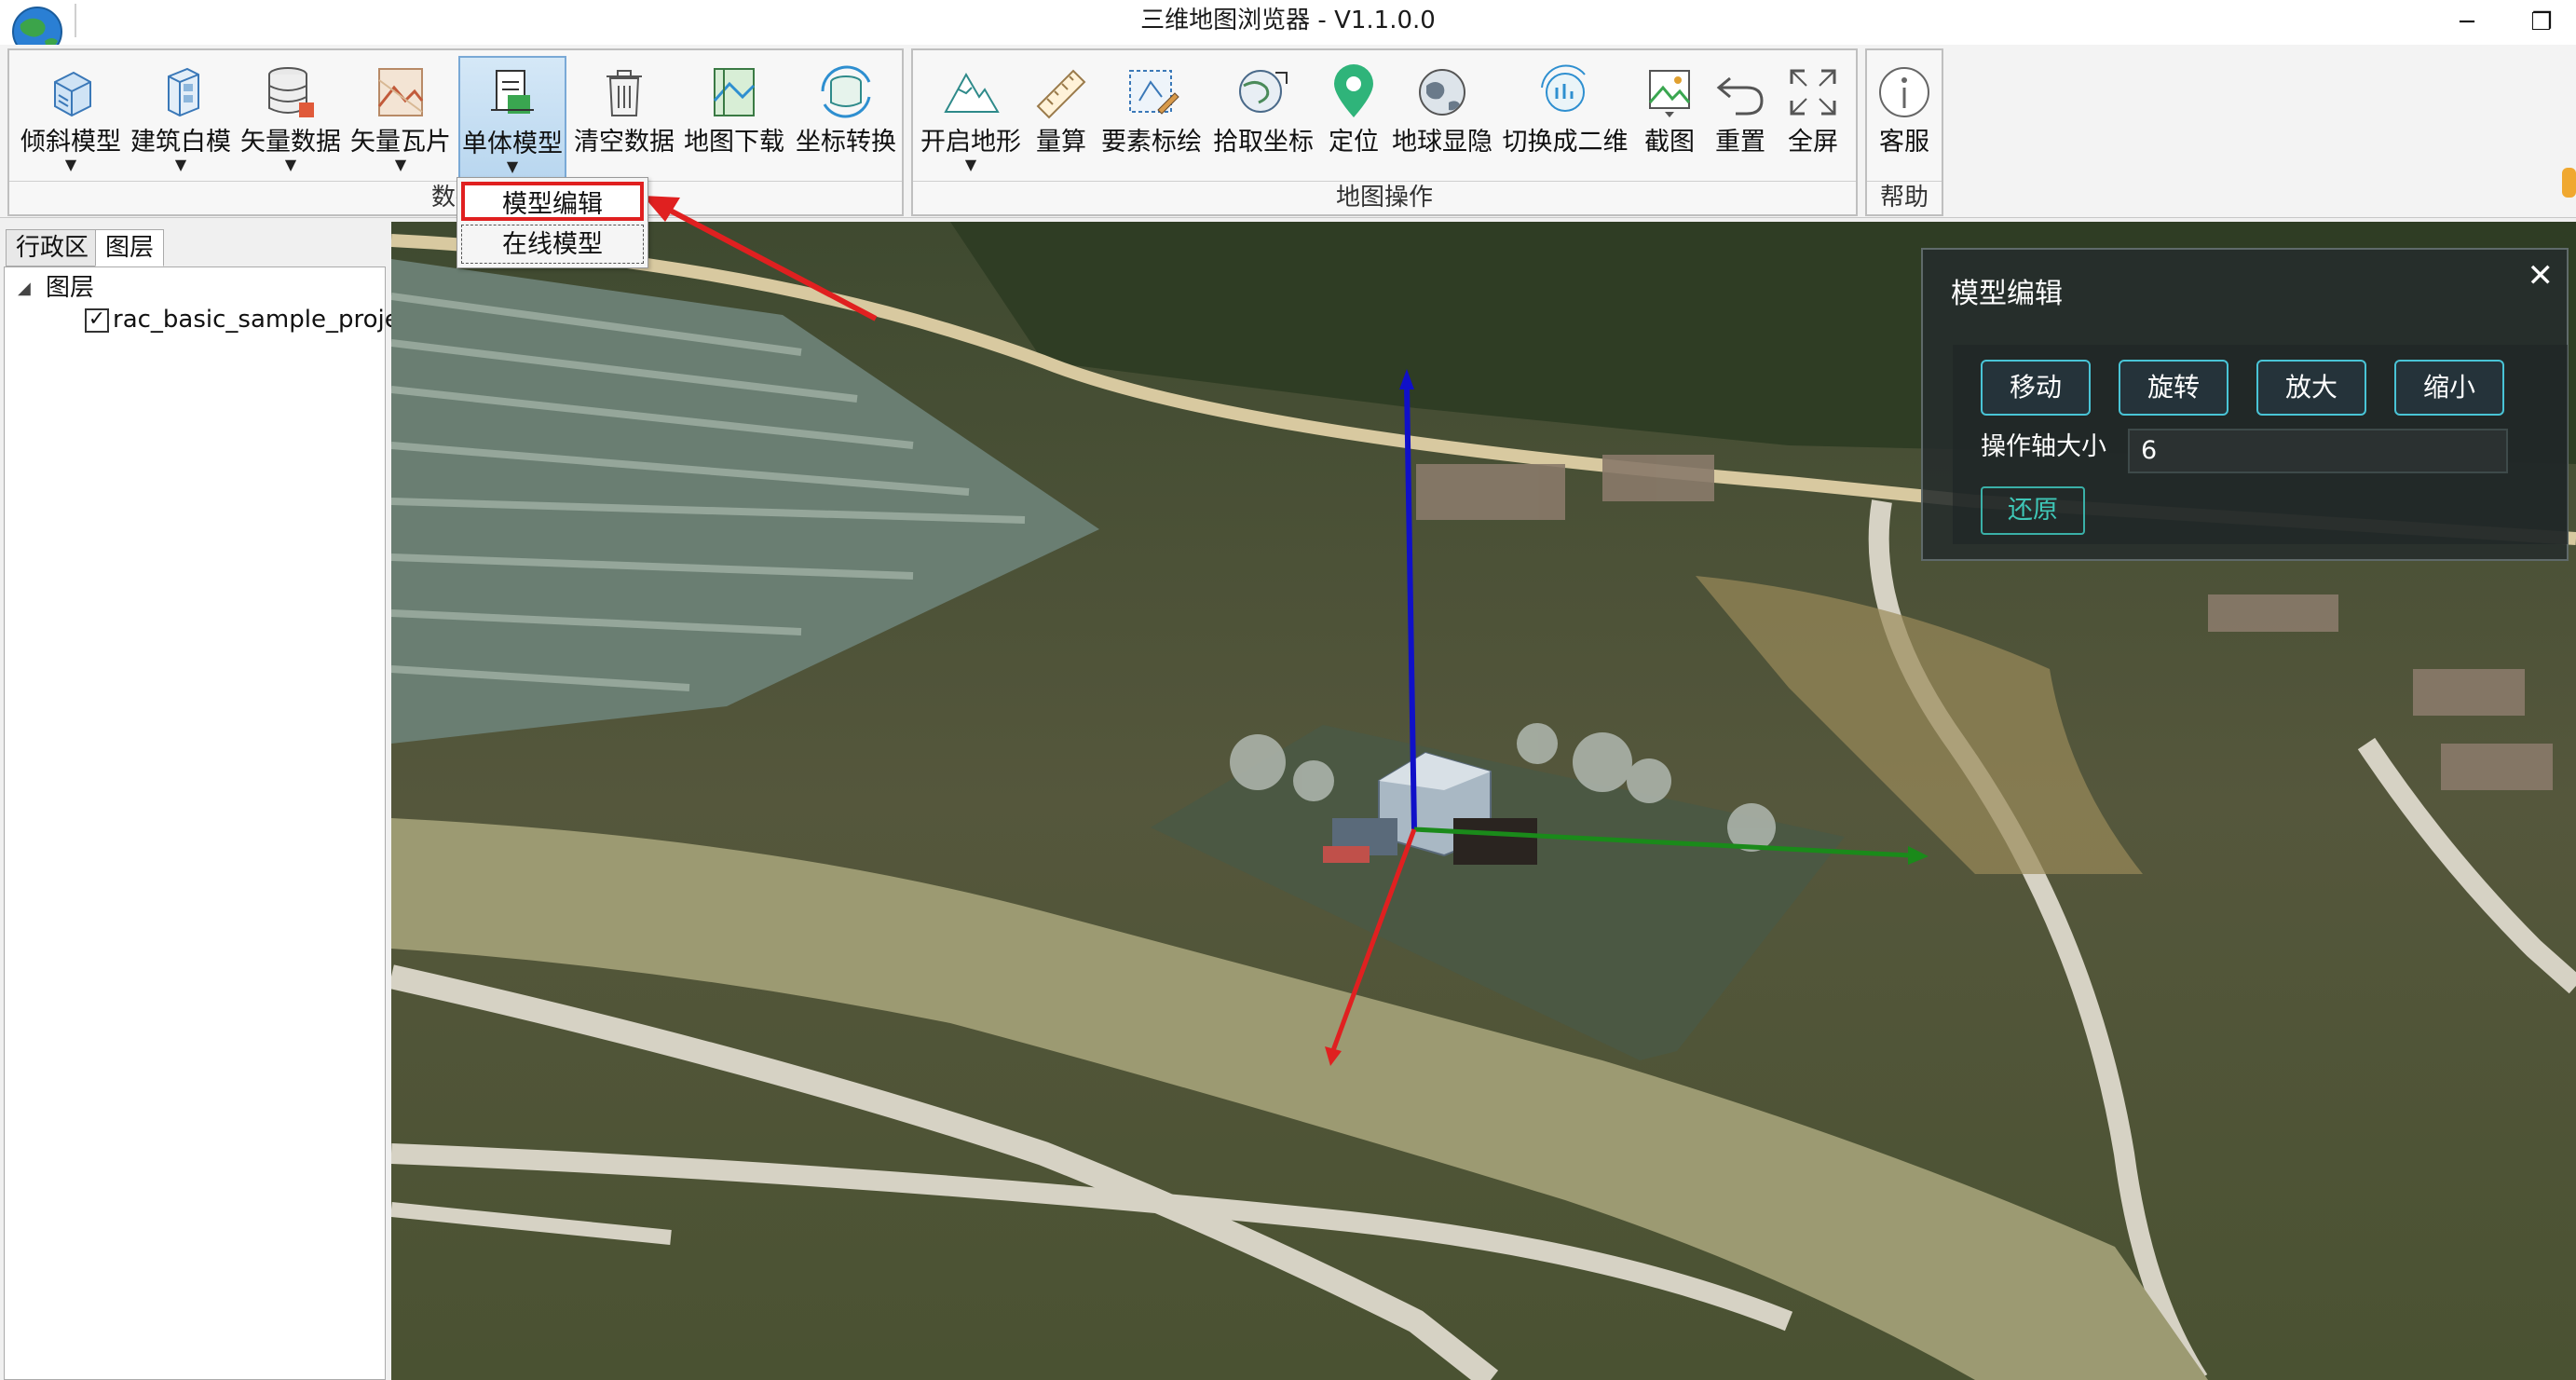  I want to click on single-model-label: 单体模型, so click(512, 144).